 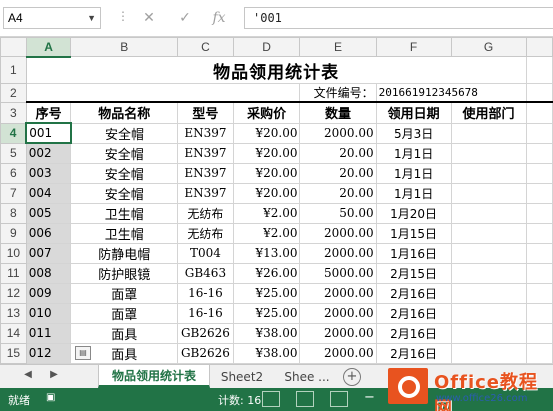 I want to click on column-header: D, so click(x=266, y=47).